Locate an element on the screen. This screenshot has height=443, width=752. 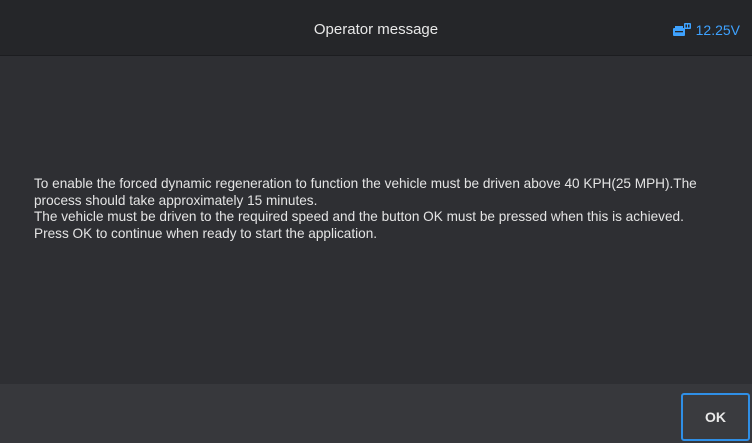
footer-bar is located at coordinates (376, 413).